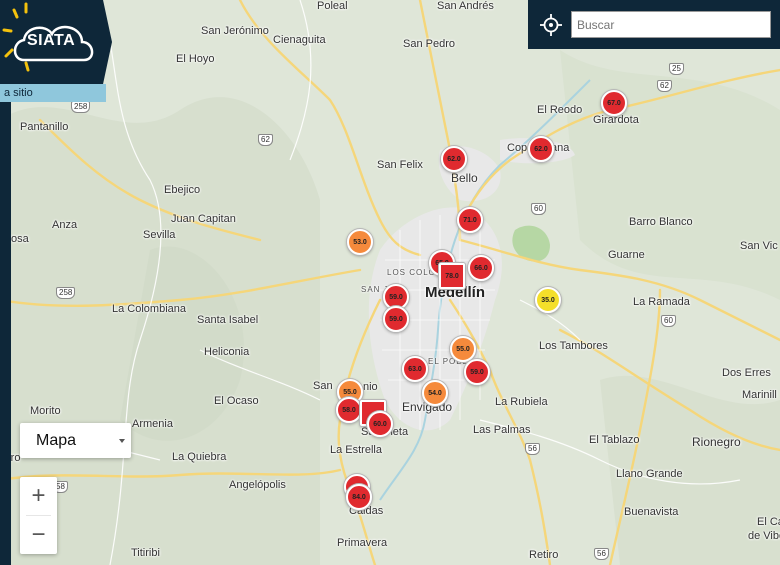 This screenshot has height=565, width=780. What do you see at coordinates (651, 512) in the screenshot?
I see `place-label: Buenavista` at bounding box center [651, 512].